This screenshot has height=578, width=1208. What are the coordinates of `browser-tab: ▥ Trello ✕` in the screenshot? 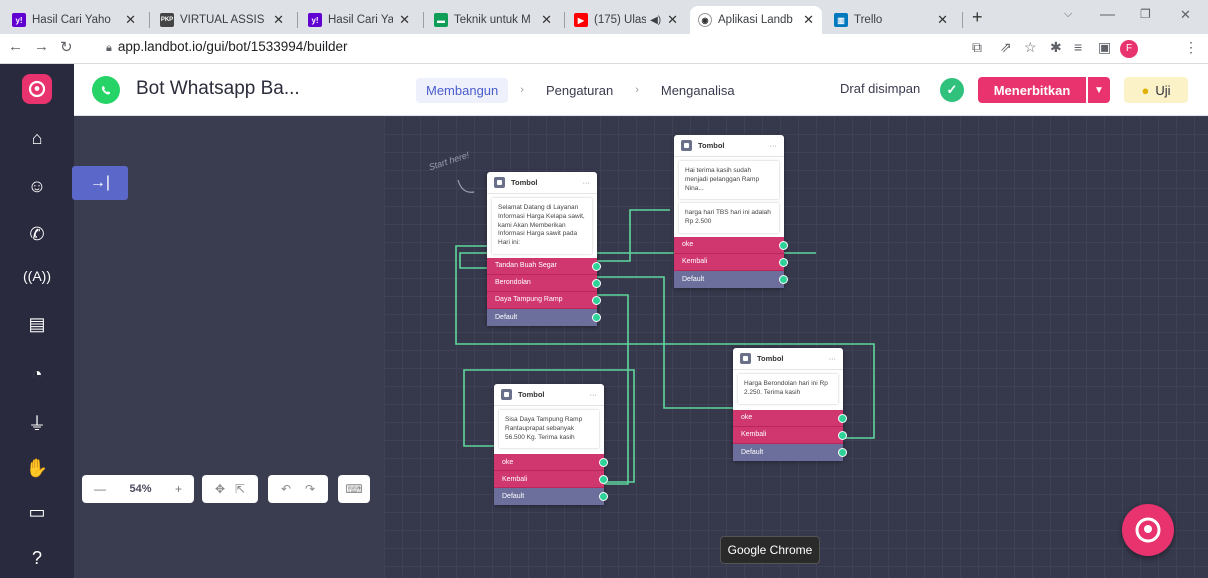 It's located at (891, 20).